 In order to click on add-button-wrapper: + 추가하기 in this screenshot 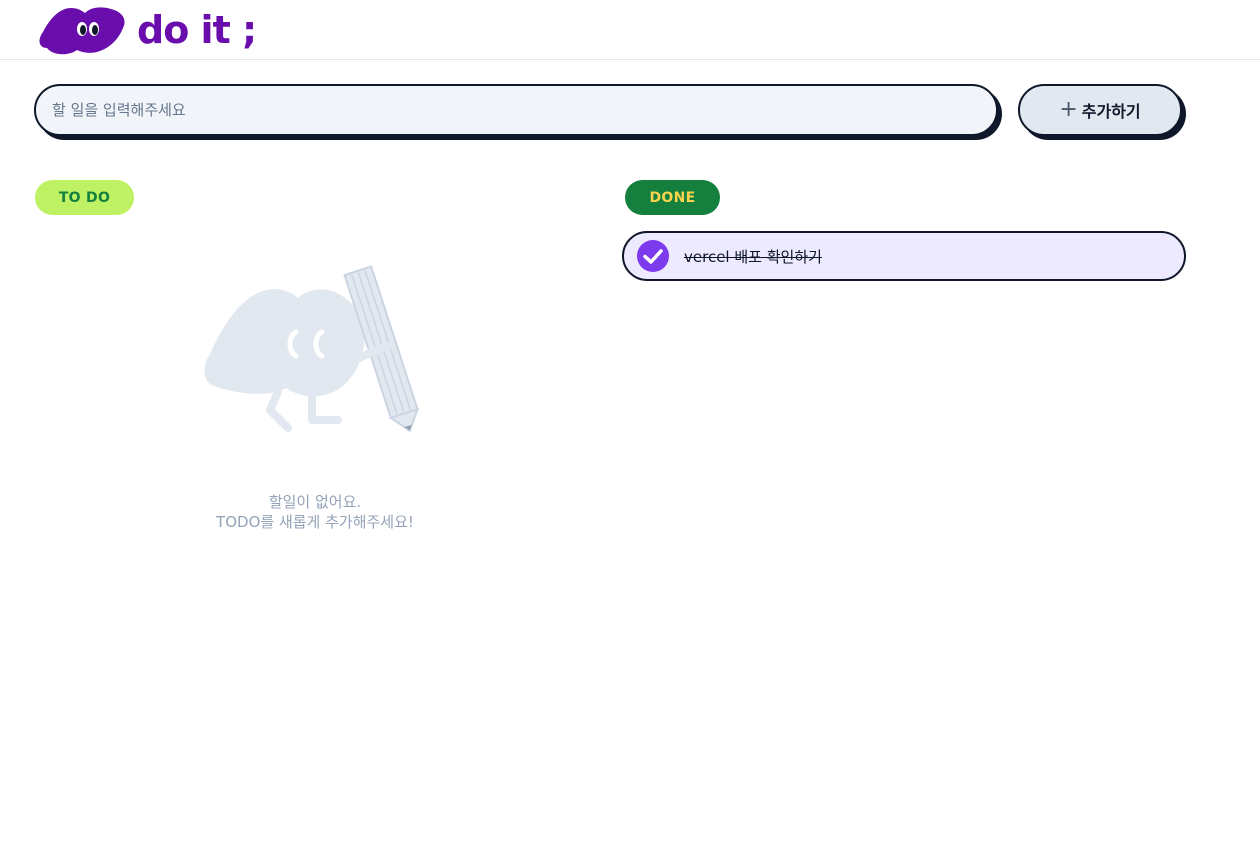, I will do `click(1103, 112)`.